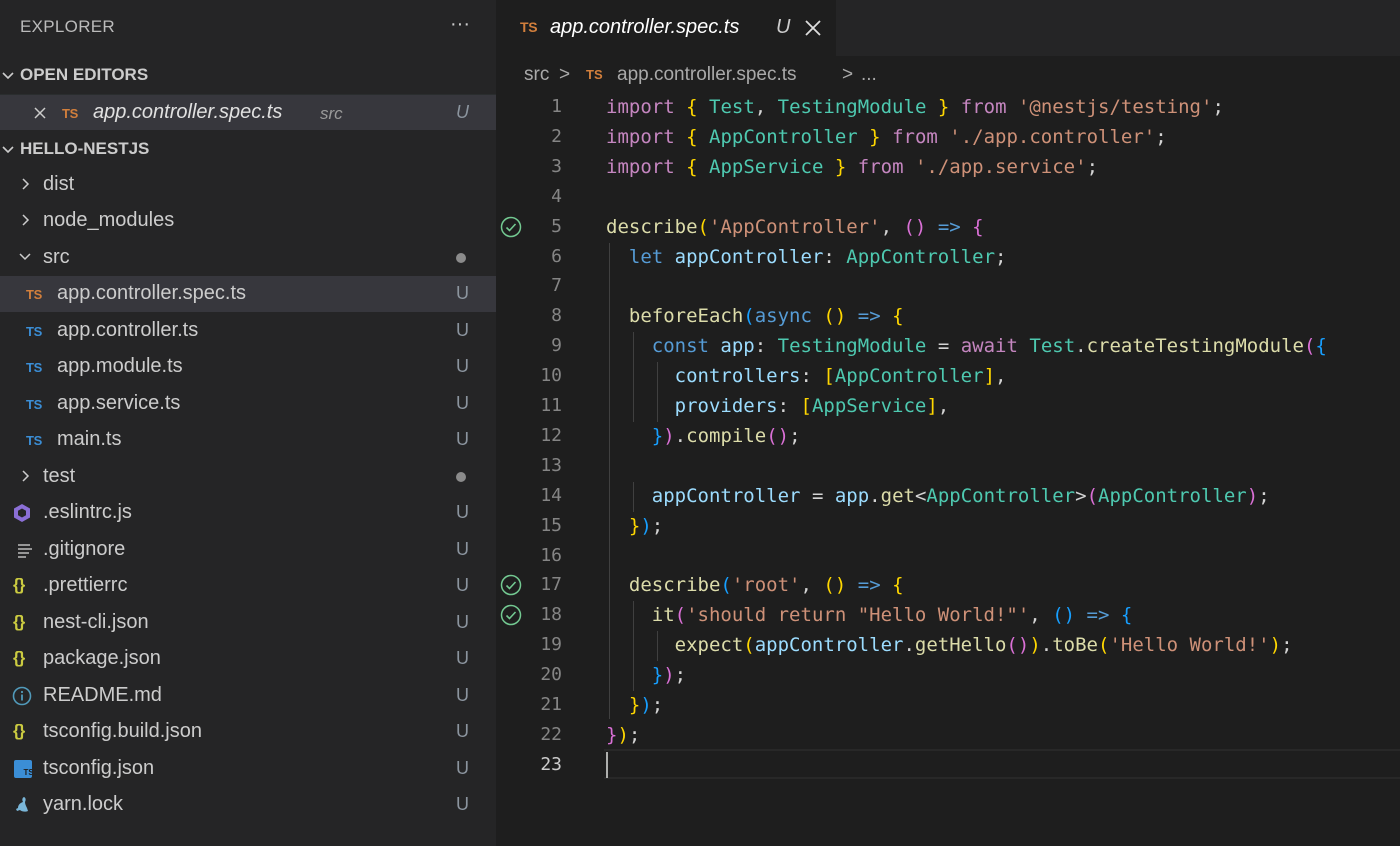 This screenshot has height=846, width=1400. What do you see at coordinates (645, 27) in the screenshot?
I see `tab-label: app.controller.spec.ts` at bounding box center [645, 27].